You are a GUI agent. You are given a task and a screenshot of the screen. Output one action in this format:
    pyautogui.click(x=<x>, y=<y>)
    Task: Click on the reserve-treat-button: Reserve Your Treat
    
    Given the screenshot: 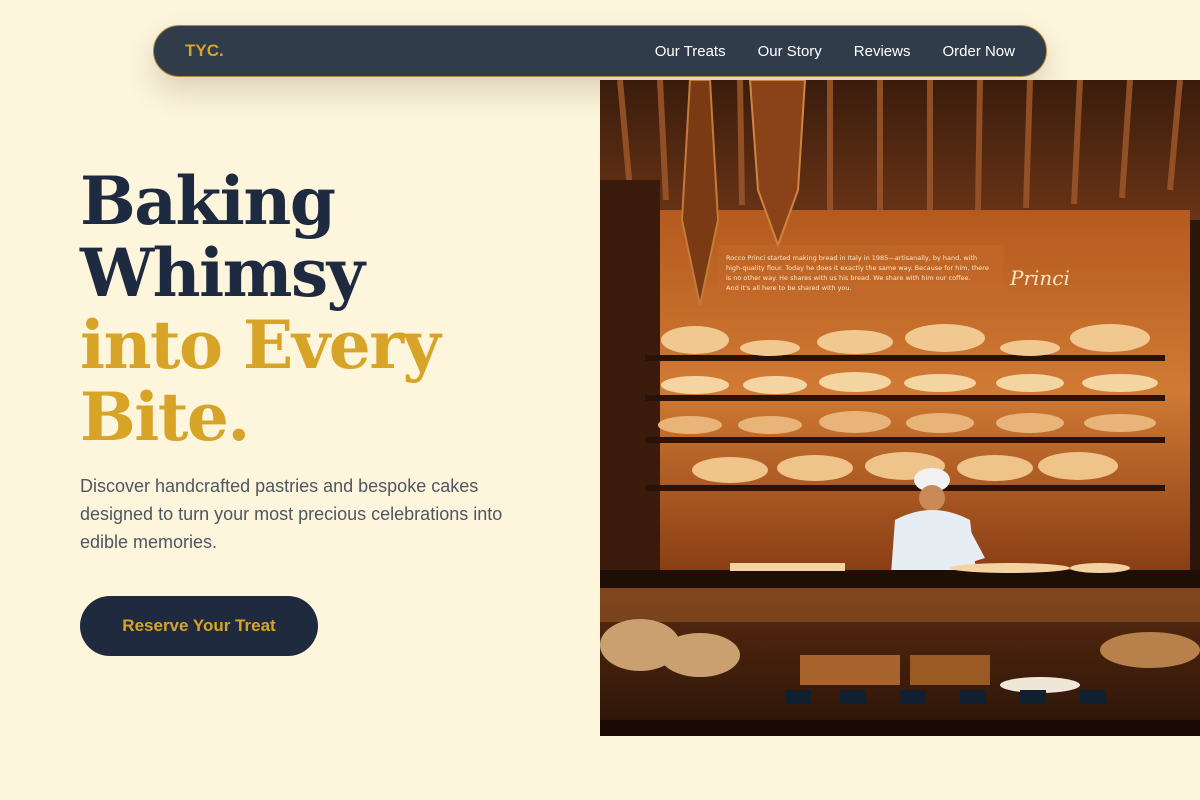 What is the action you would take?
    pyautogui.click(x=199, y=626)
    